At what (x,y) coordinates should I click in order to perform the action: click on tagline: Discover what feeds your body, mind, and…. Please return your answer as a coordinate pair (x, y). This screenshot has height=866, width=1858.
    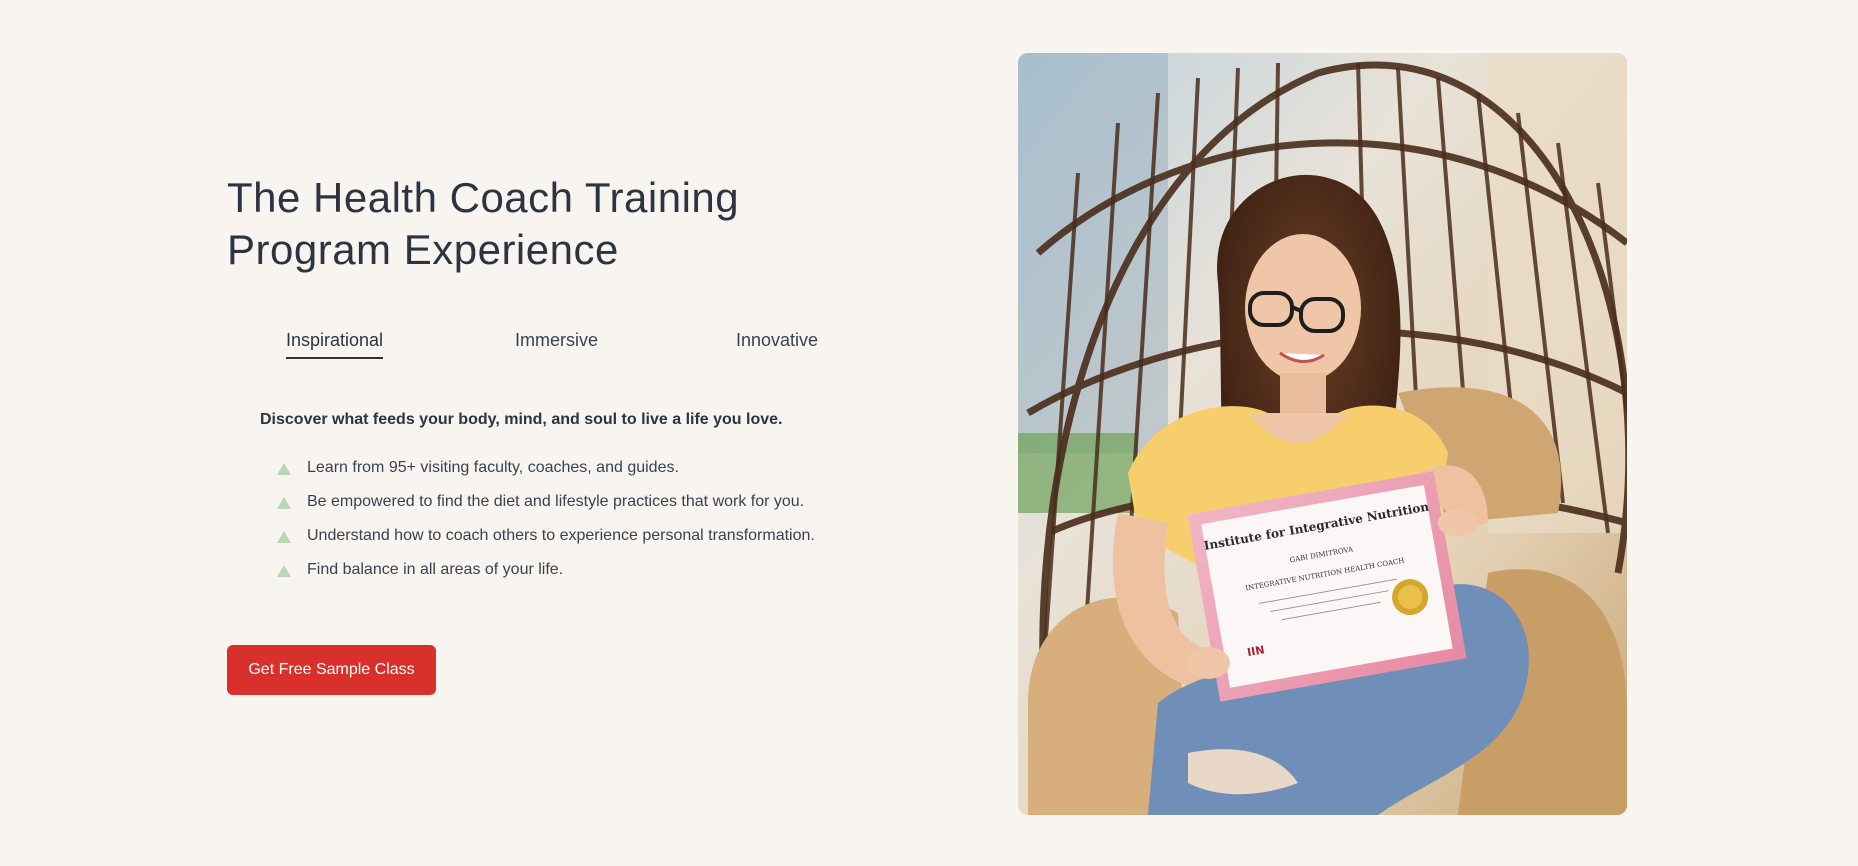
    Looking at the image, I should click on (521, 419).